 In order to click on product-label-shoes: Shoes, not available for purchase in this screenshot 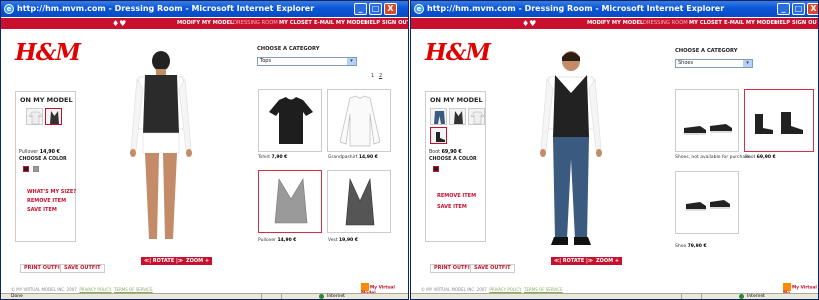, I will do `click(713, 157)`.